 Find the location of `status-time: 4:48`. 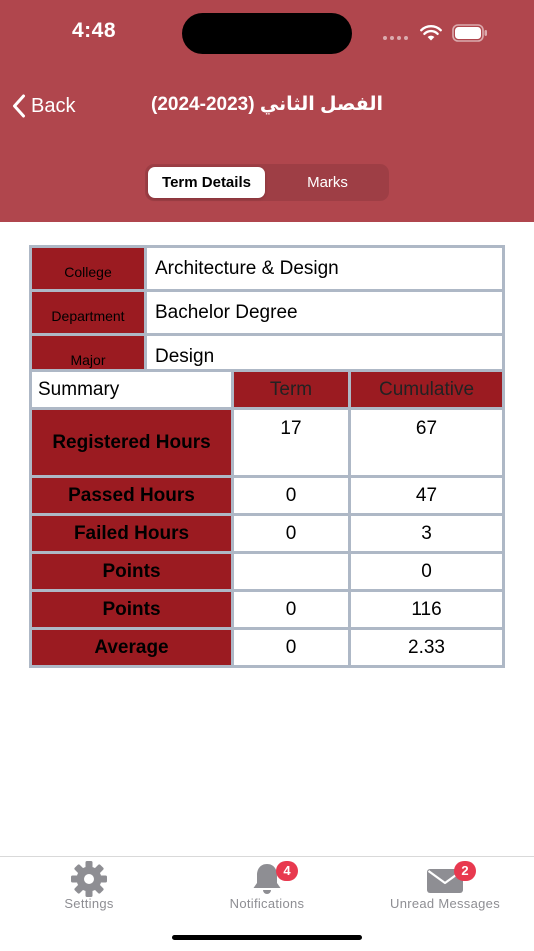

status-time: 4:48 is located at coordinates (94, 30).